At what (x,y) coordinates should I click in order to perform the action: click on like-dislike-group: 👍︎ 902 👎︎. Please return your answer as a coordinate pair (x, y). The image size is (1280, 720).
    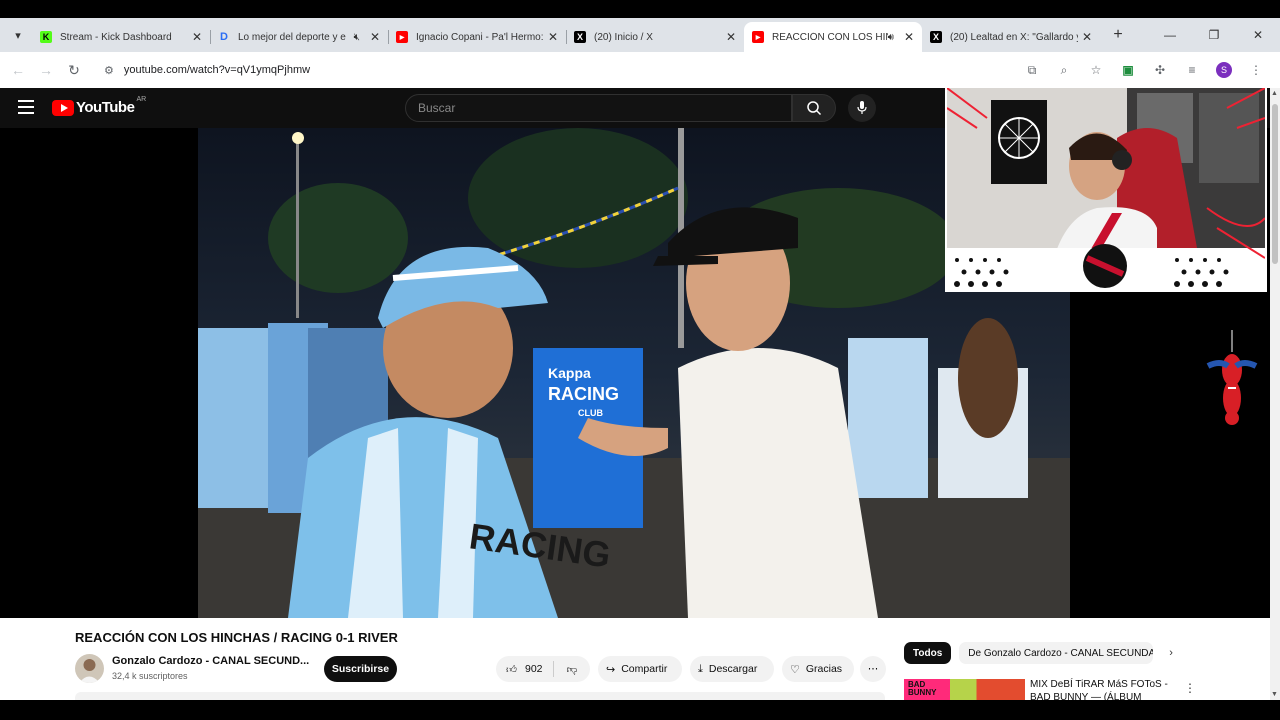
    Looking at the image, I should click on (543, 669).